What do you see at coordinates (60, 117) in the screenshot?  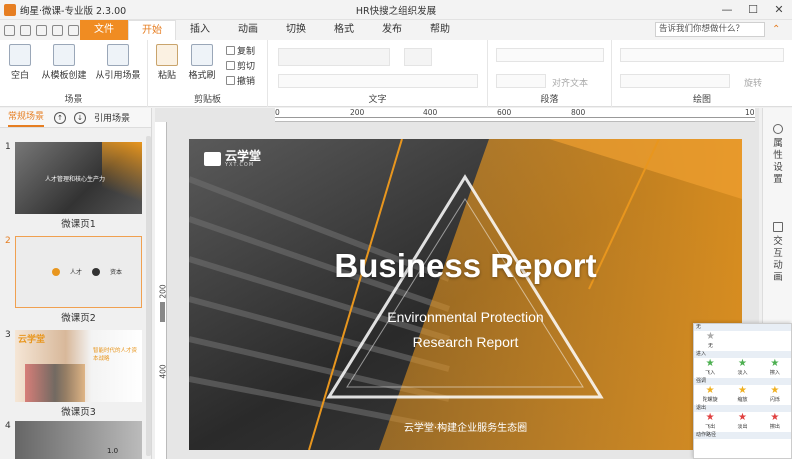 I see `move-up-icon: ↑` at bounding box center [60, 117].